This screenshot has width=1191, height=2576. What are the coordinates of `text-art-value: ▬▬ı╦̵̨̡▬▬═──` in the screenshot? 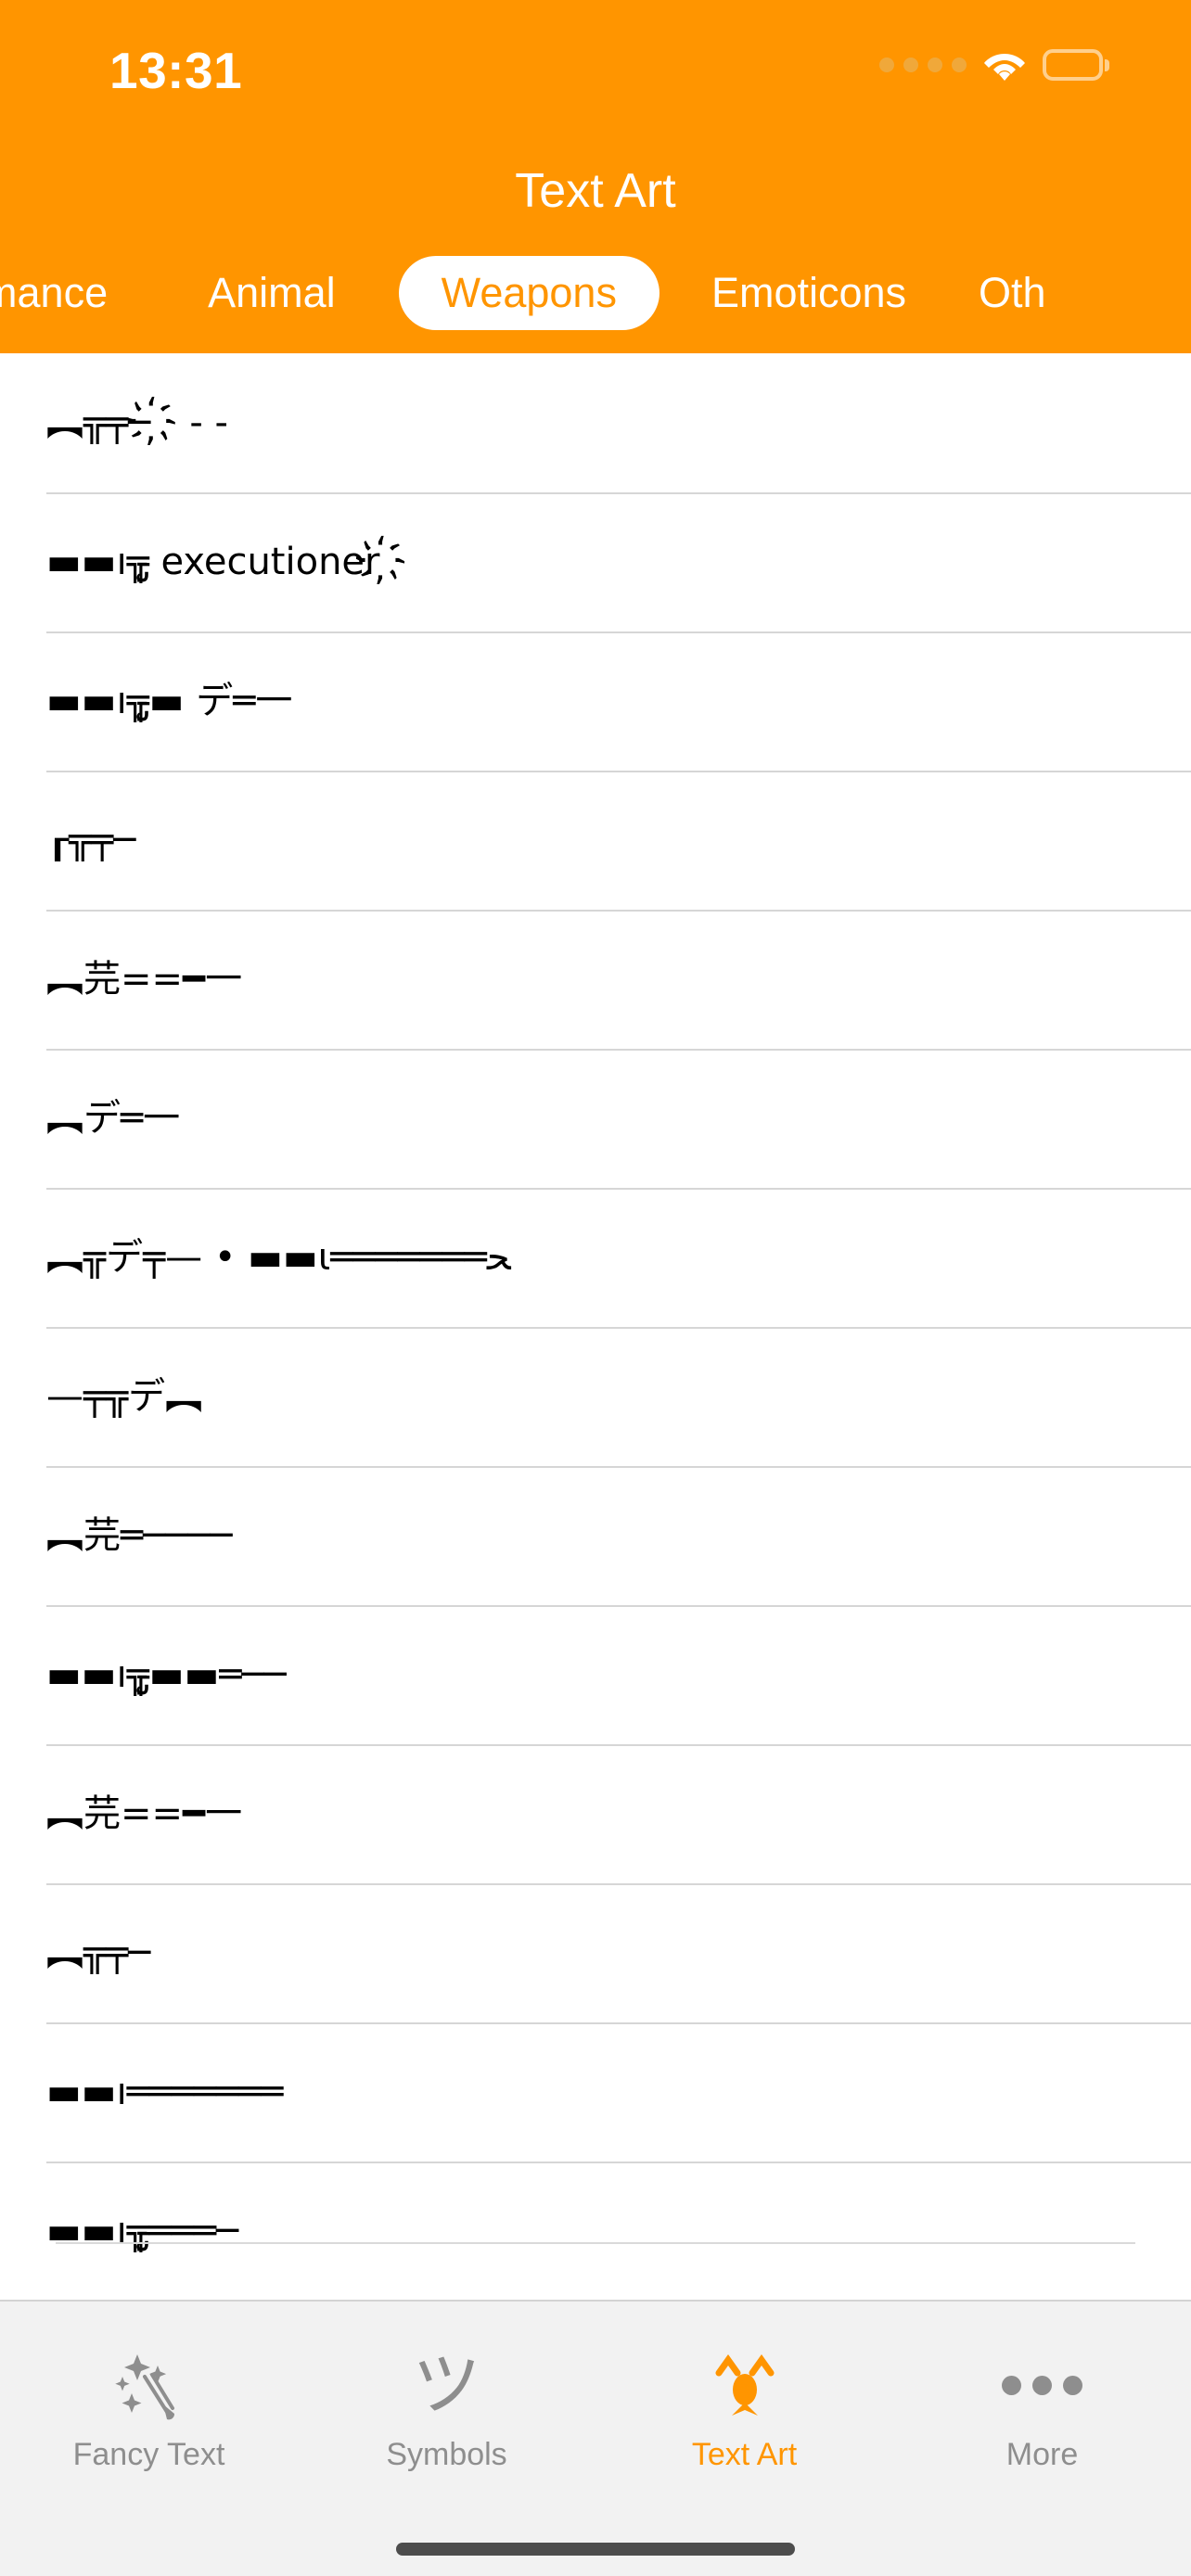 It's located at (172, 1674).